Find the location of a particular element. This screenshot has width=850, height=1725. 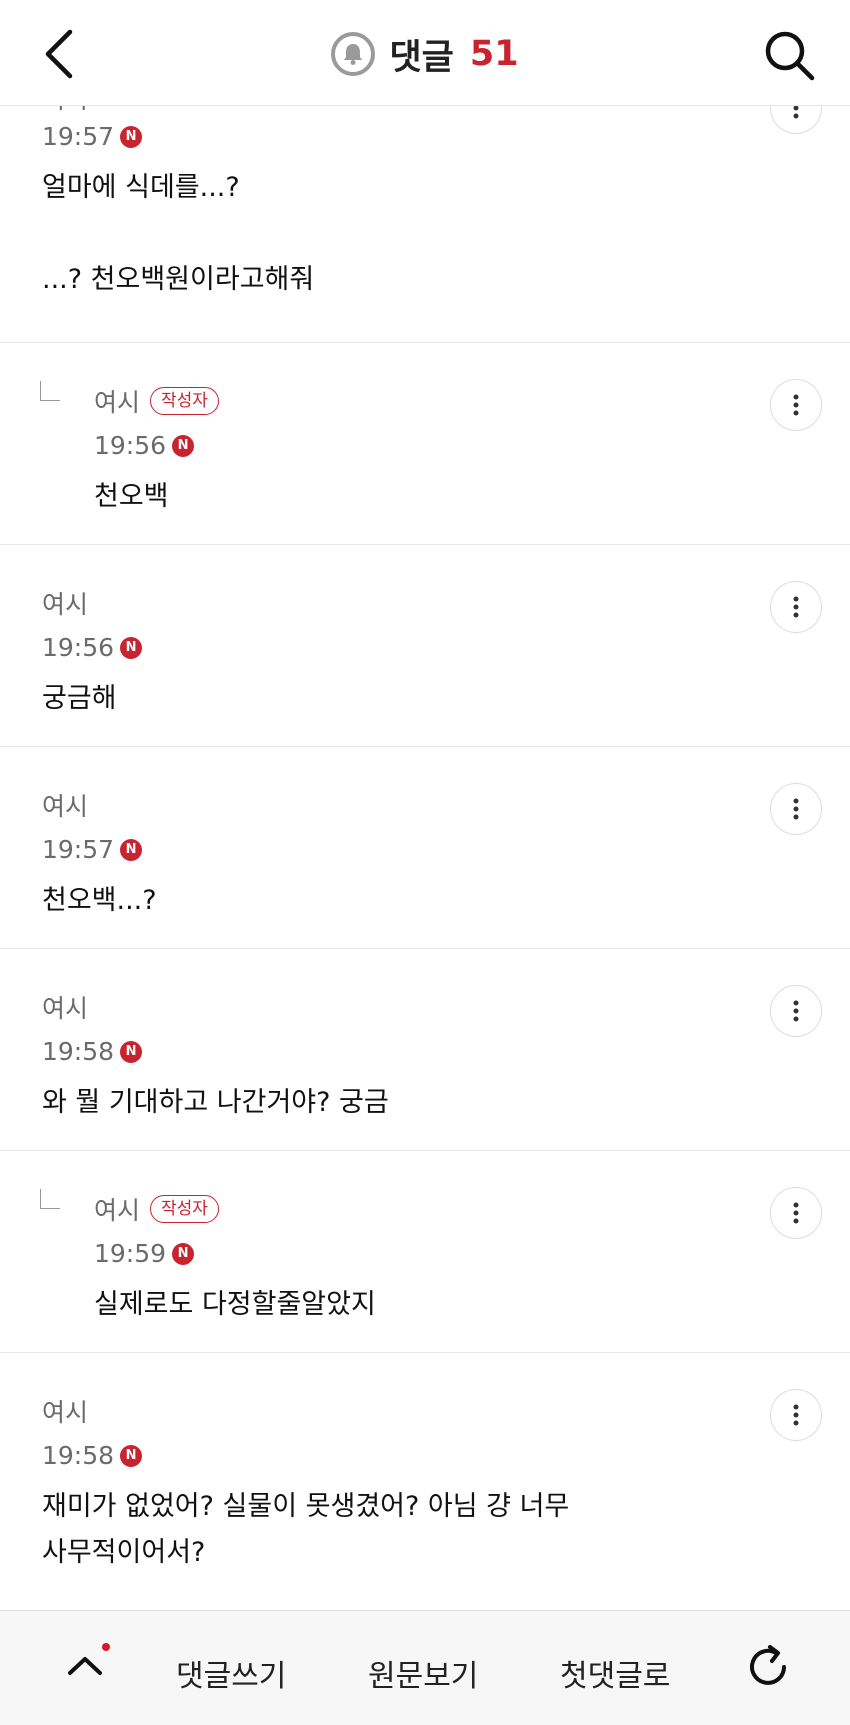

bottom-toolbar: 댓글쓰기 원문보기 첫댓글로 is located at coordinates (425, 1667).